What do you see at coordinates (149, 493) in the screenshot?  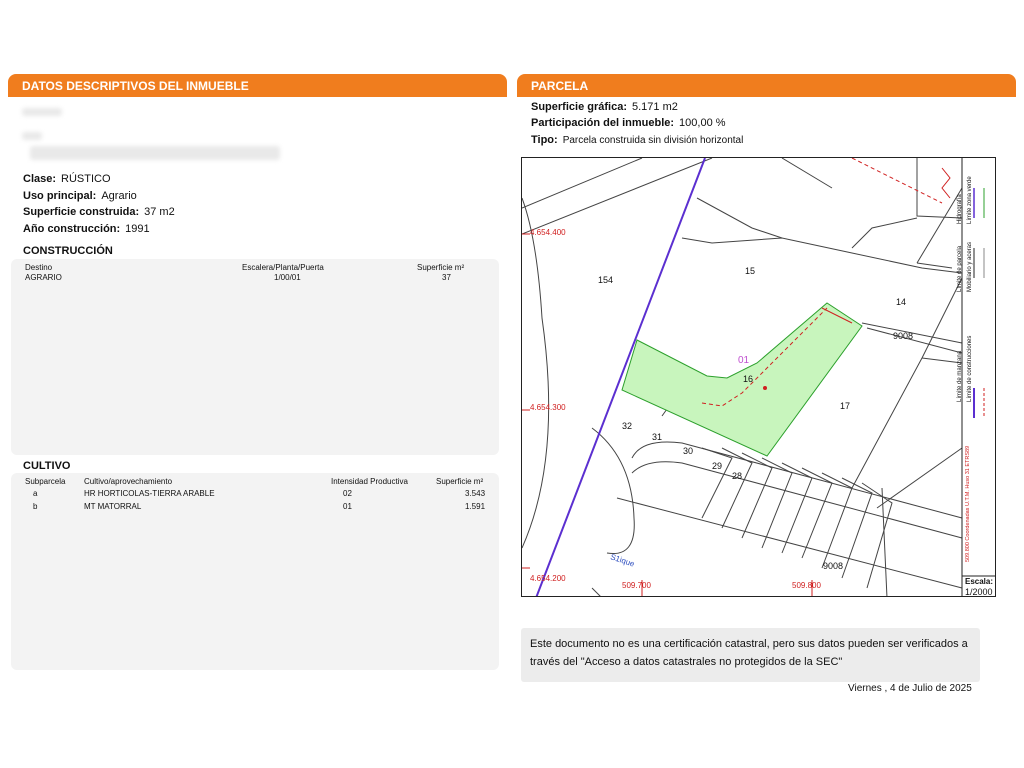 I see `cultivo-cell-cultivo: HR HORTICOLAS-TIERRA ARABLE` at bounding box center [149, 493].